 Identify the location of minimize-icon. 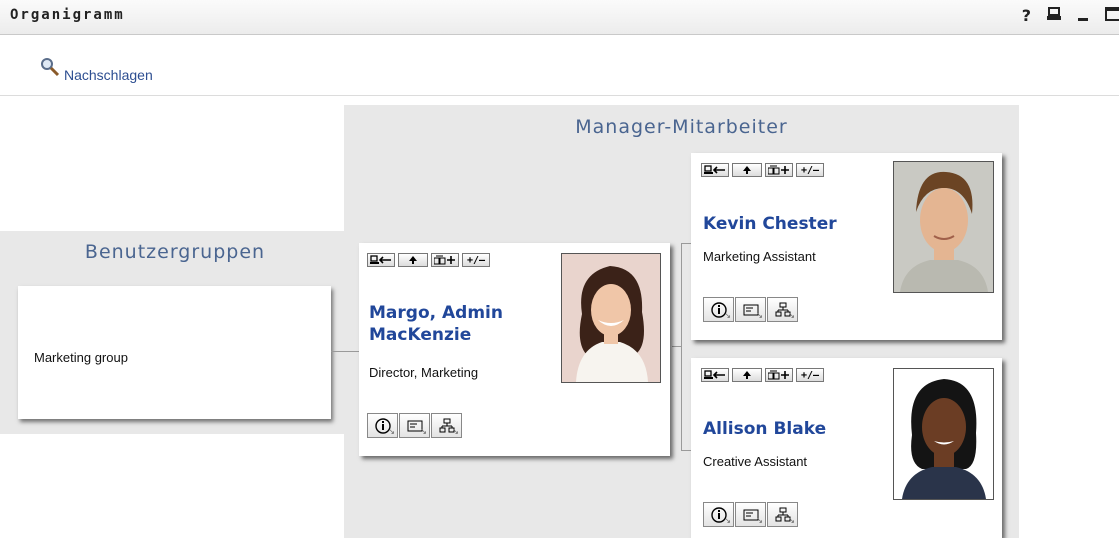
(1083, 15).